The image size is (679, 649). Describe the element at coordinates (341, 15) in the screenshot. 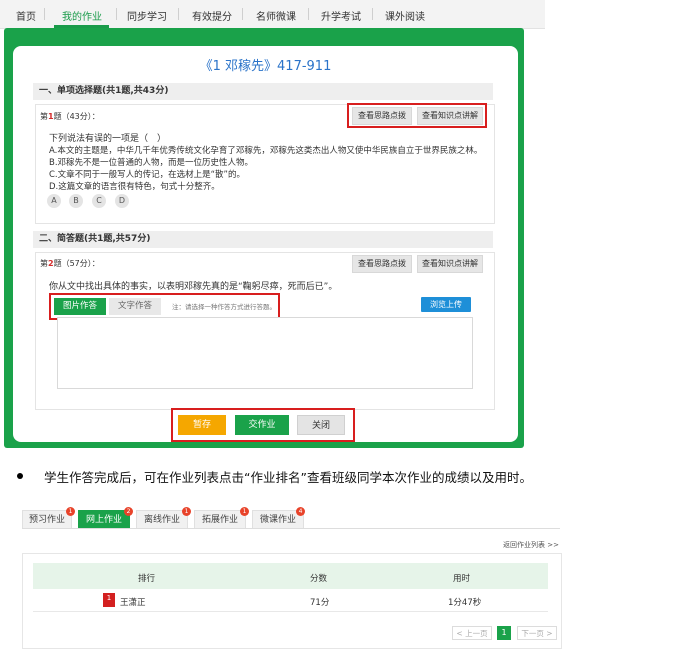

I see `nav-item-entrance-exam: 升学考试` at that location.